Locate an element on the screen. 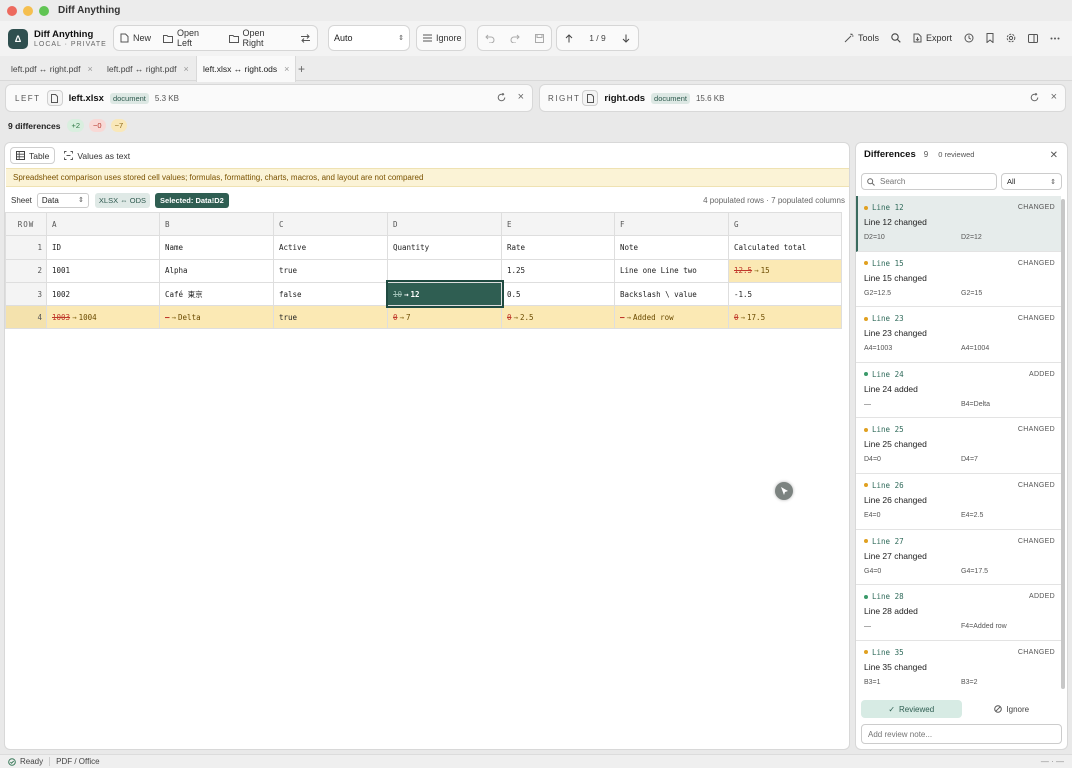 This screenshot has height=768, width=1072. ignore-button: Ignore is located at coordinates (442, 38).